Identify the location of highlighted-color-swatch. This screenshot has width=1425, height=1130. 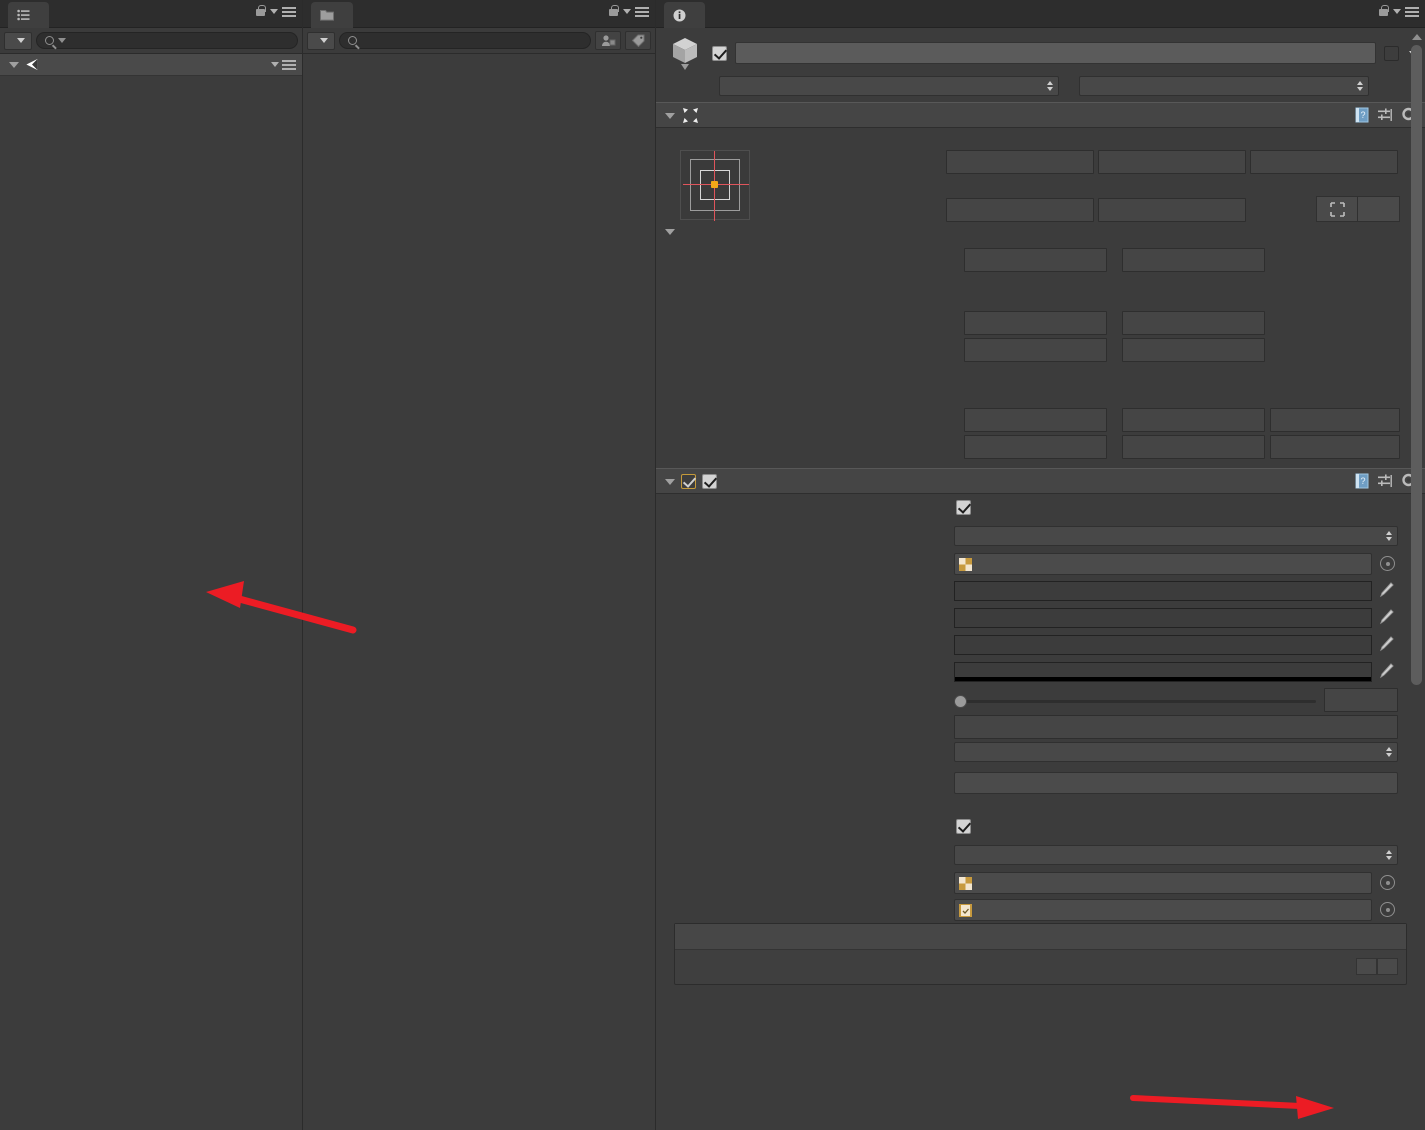
(1163, 618).